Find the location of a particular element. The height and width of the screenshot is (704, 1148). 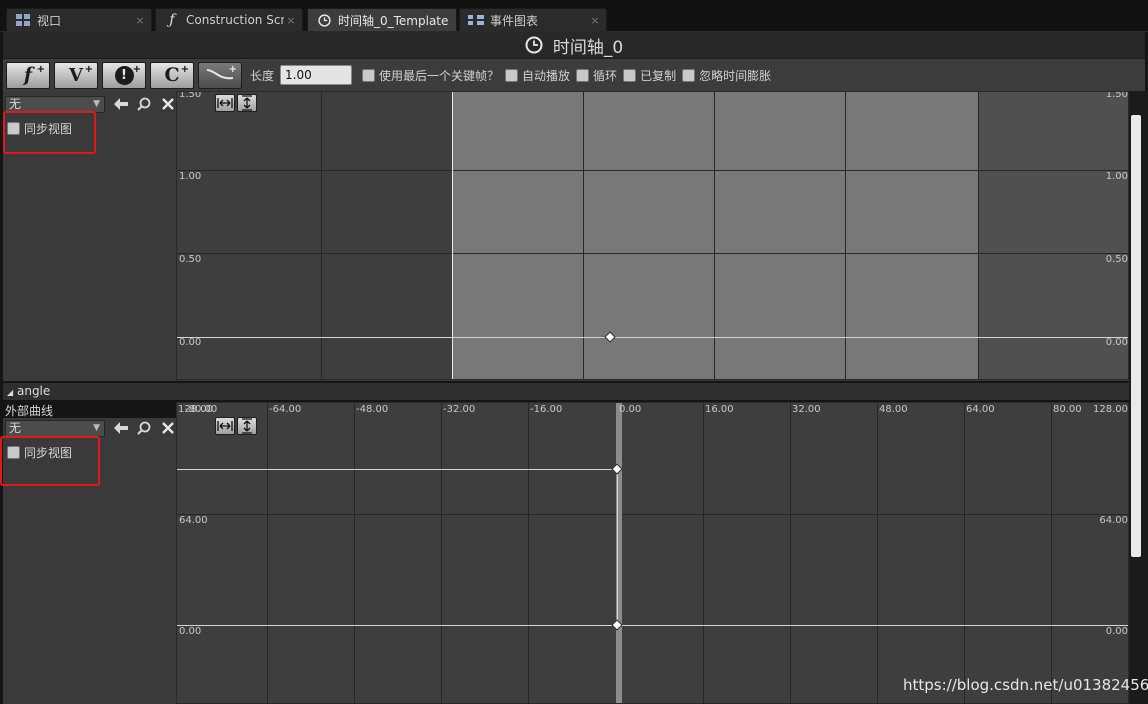

length-input is located at coordinates (316, 75).